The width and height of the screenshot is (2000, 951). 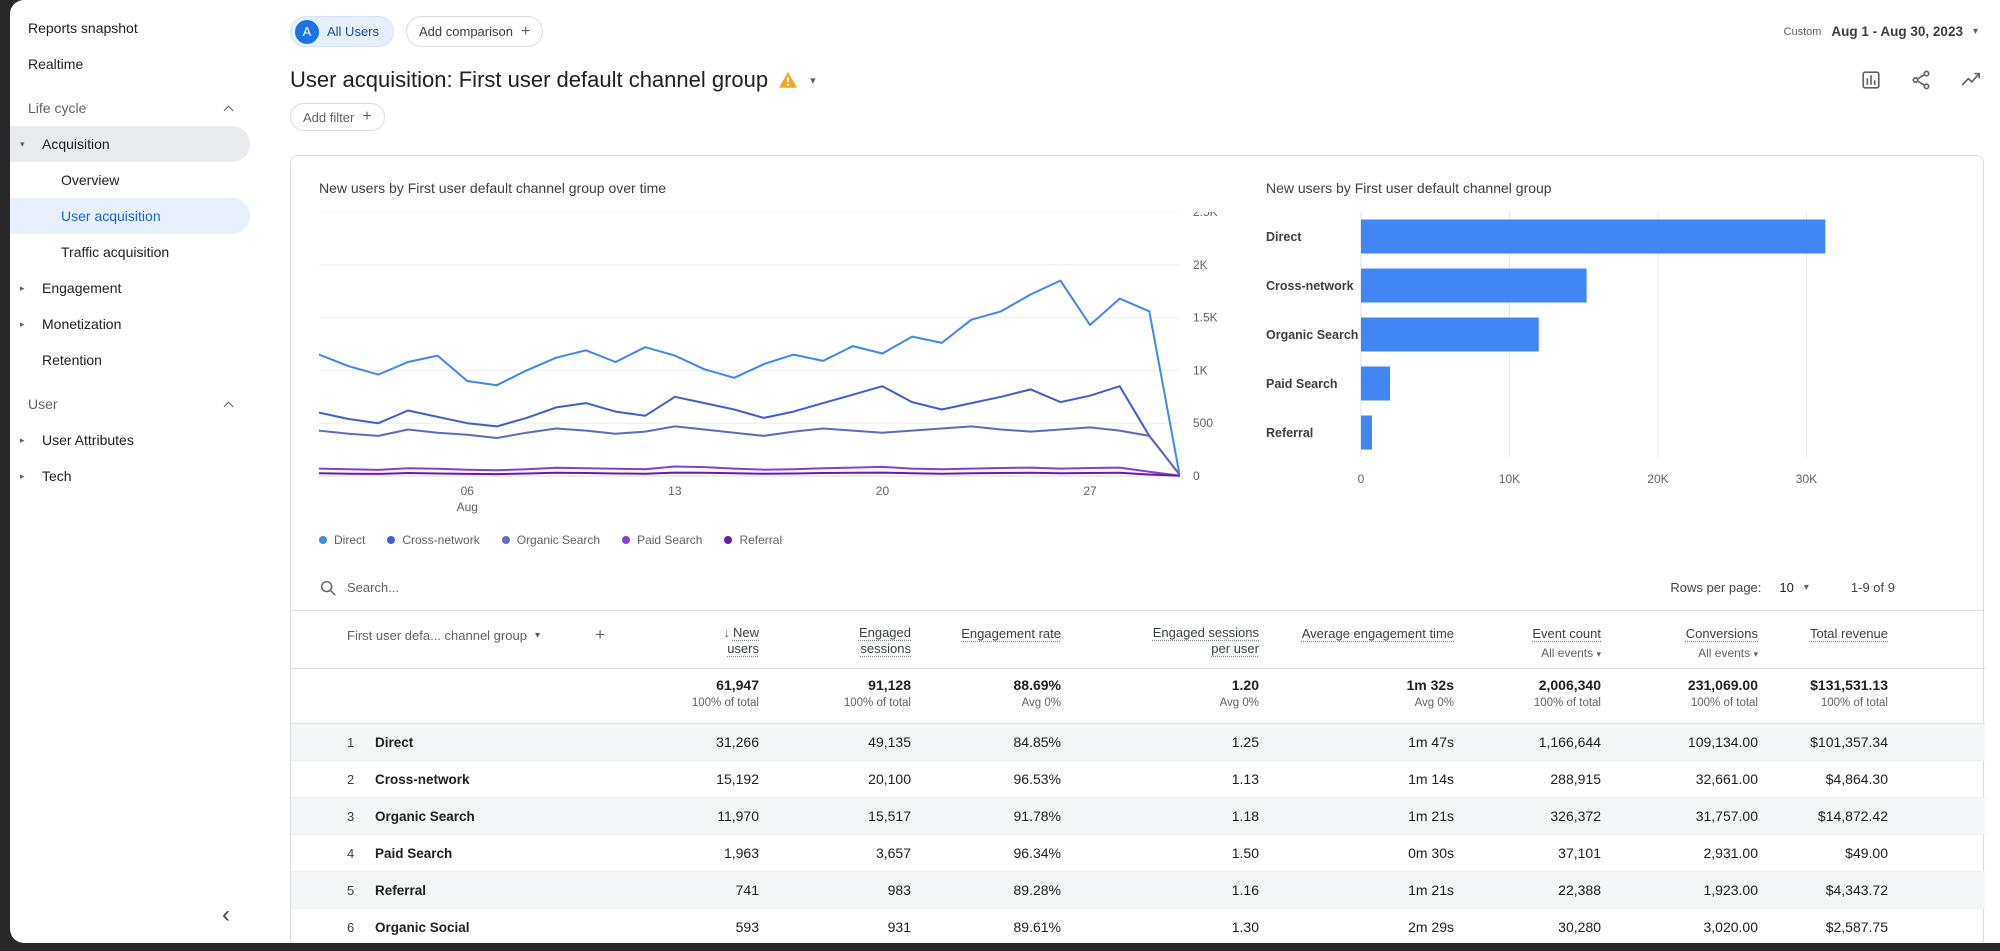 I want to click on dimension-header: First user defa... channel group ▾ +, so click(x=451, y=635).